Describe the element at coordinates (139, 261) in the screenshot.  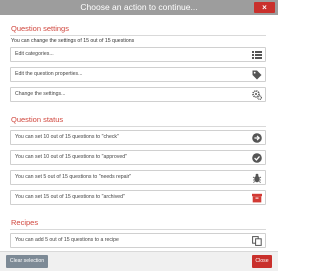
I see `dialog-footer: Clear selection Close` at that location.